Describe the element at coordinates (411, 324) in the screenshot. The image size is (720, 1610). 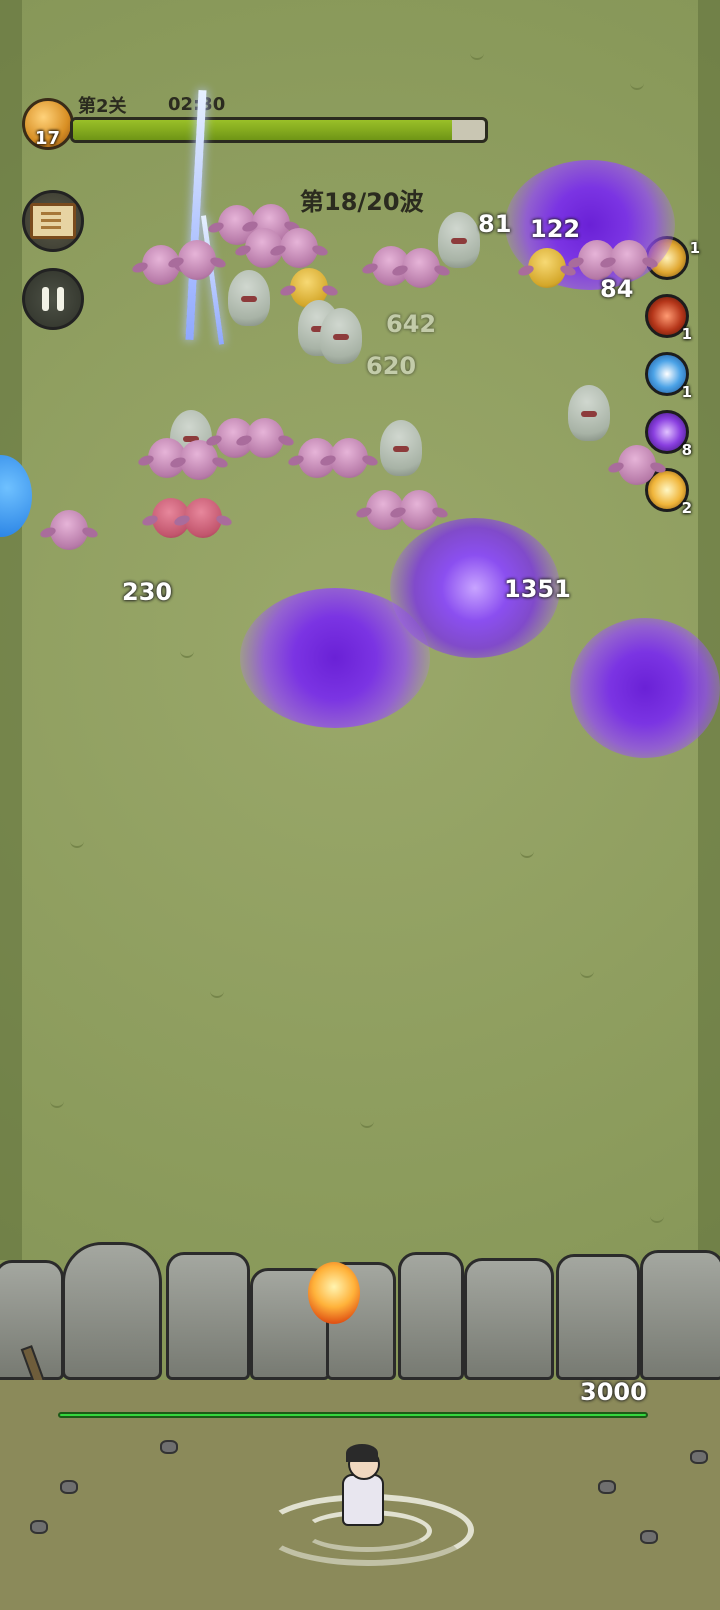
I see `damage-number: 642` at that location.